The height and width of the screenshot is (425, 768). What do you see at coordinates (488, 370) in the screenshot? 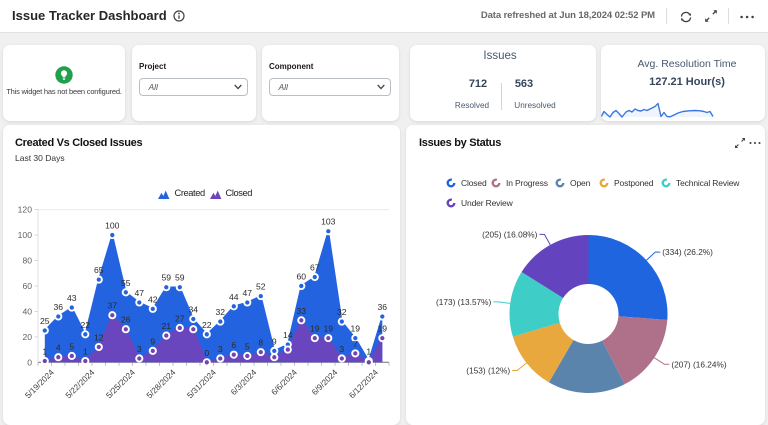
I see `svg-text: (153) (12%)` at bounding box center [488, 370].